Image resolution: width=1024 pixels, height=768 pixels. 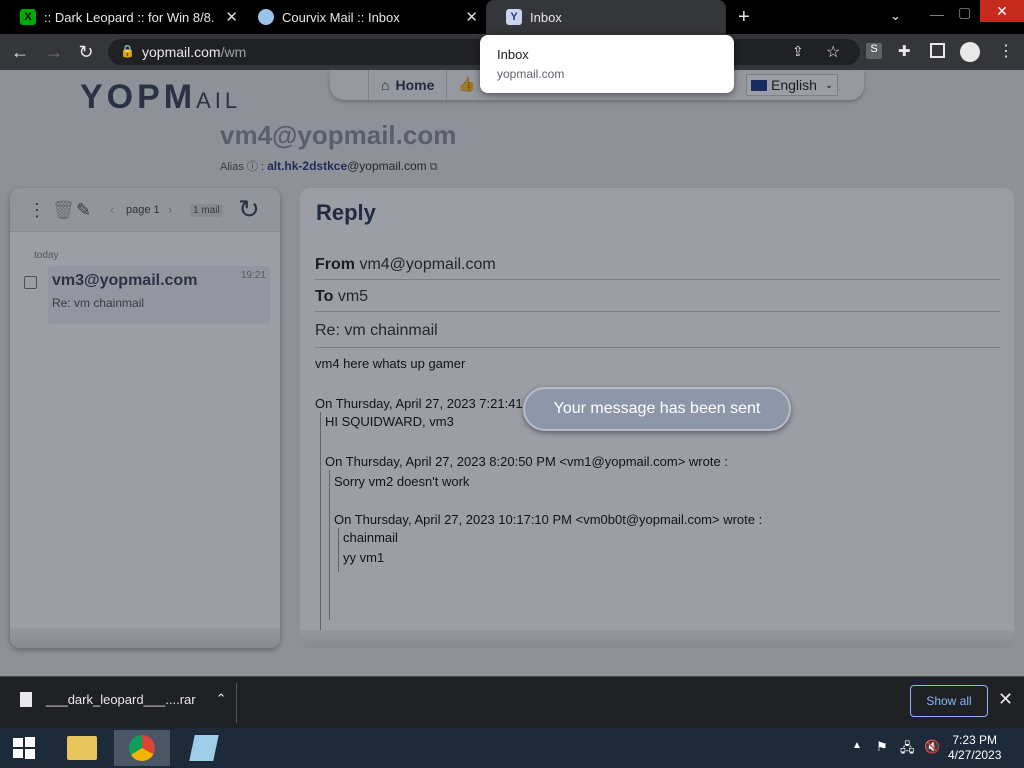 What do you see at coordinates (341, 17) in the screenshot?
I see `tab-title: Courvix Mail :: Inbox` at bounding box center [341, 17].